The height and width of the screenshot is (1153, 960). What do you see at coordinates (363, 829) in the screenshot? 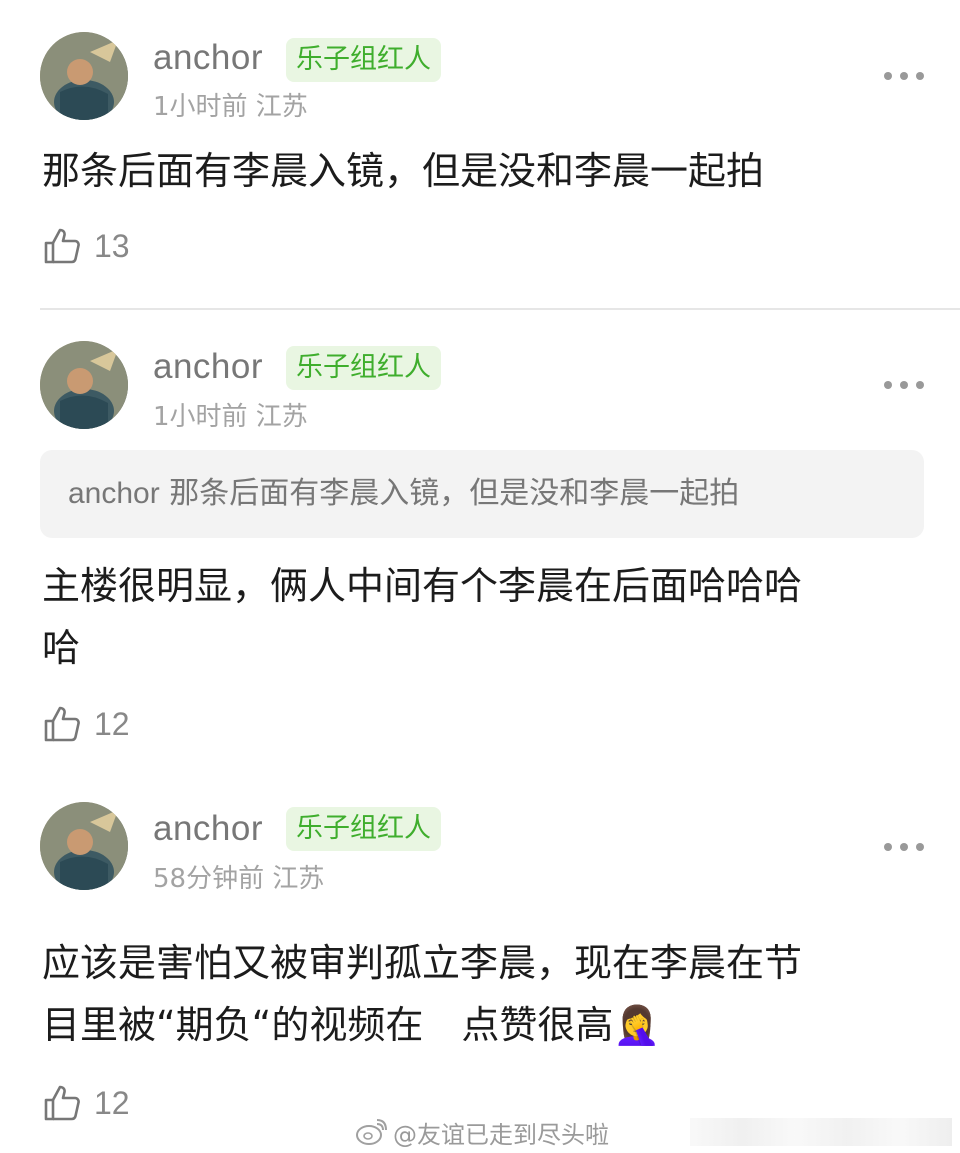
I see `user-badge: 乐子组红人` at bounding box center [363, 829].